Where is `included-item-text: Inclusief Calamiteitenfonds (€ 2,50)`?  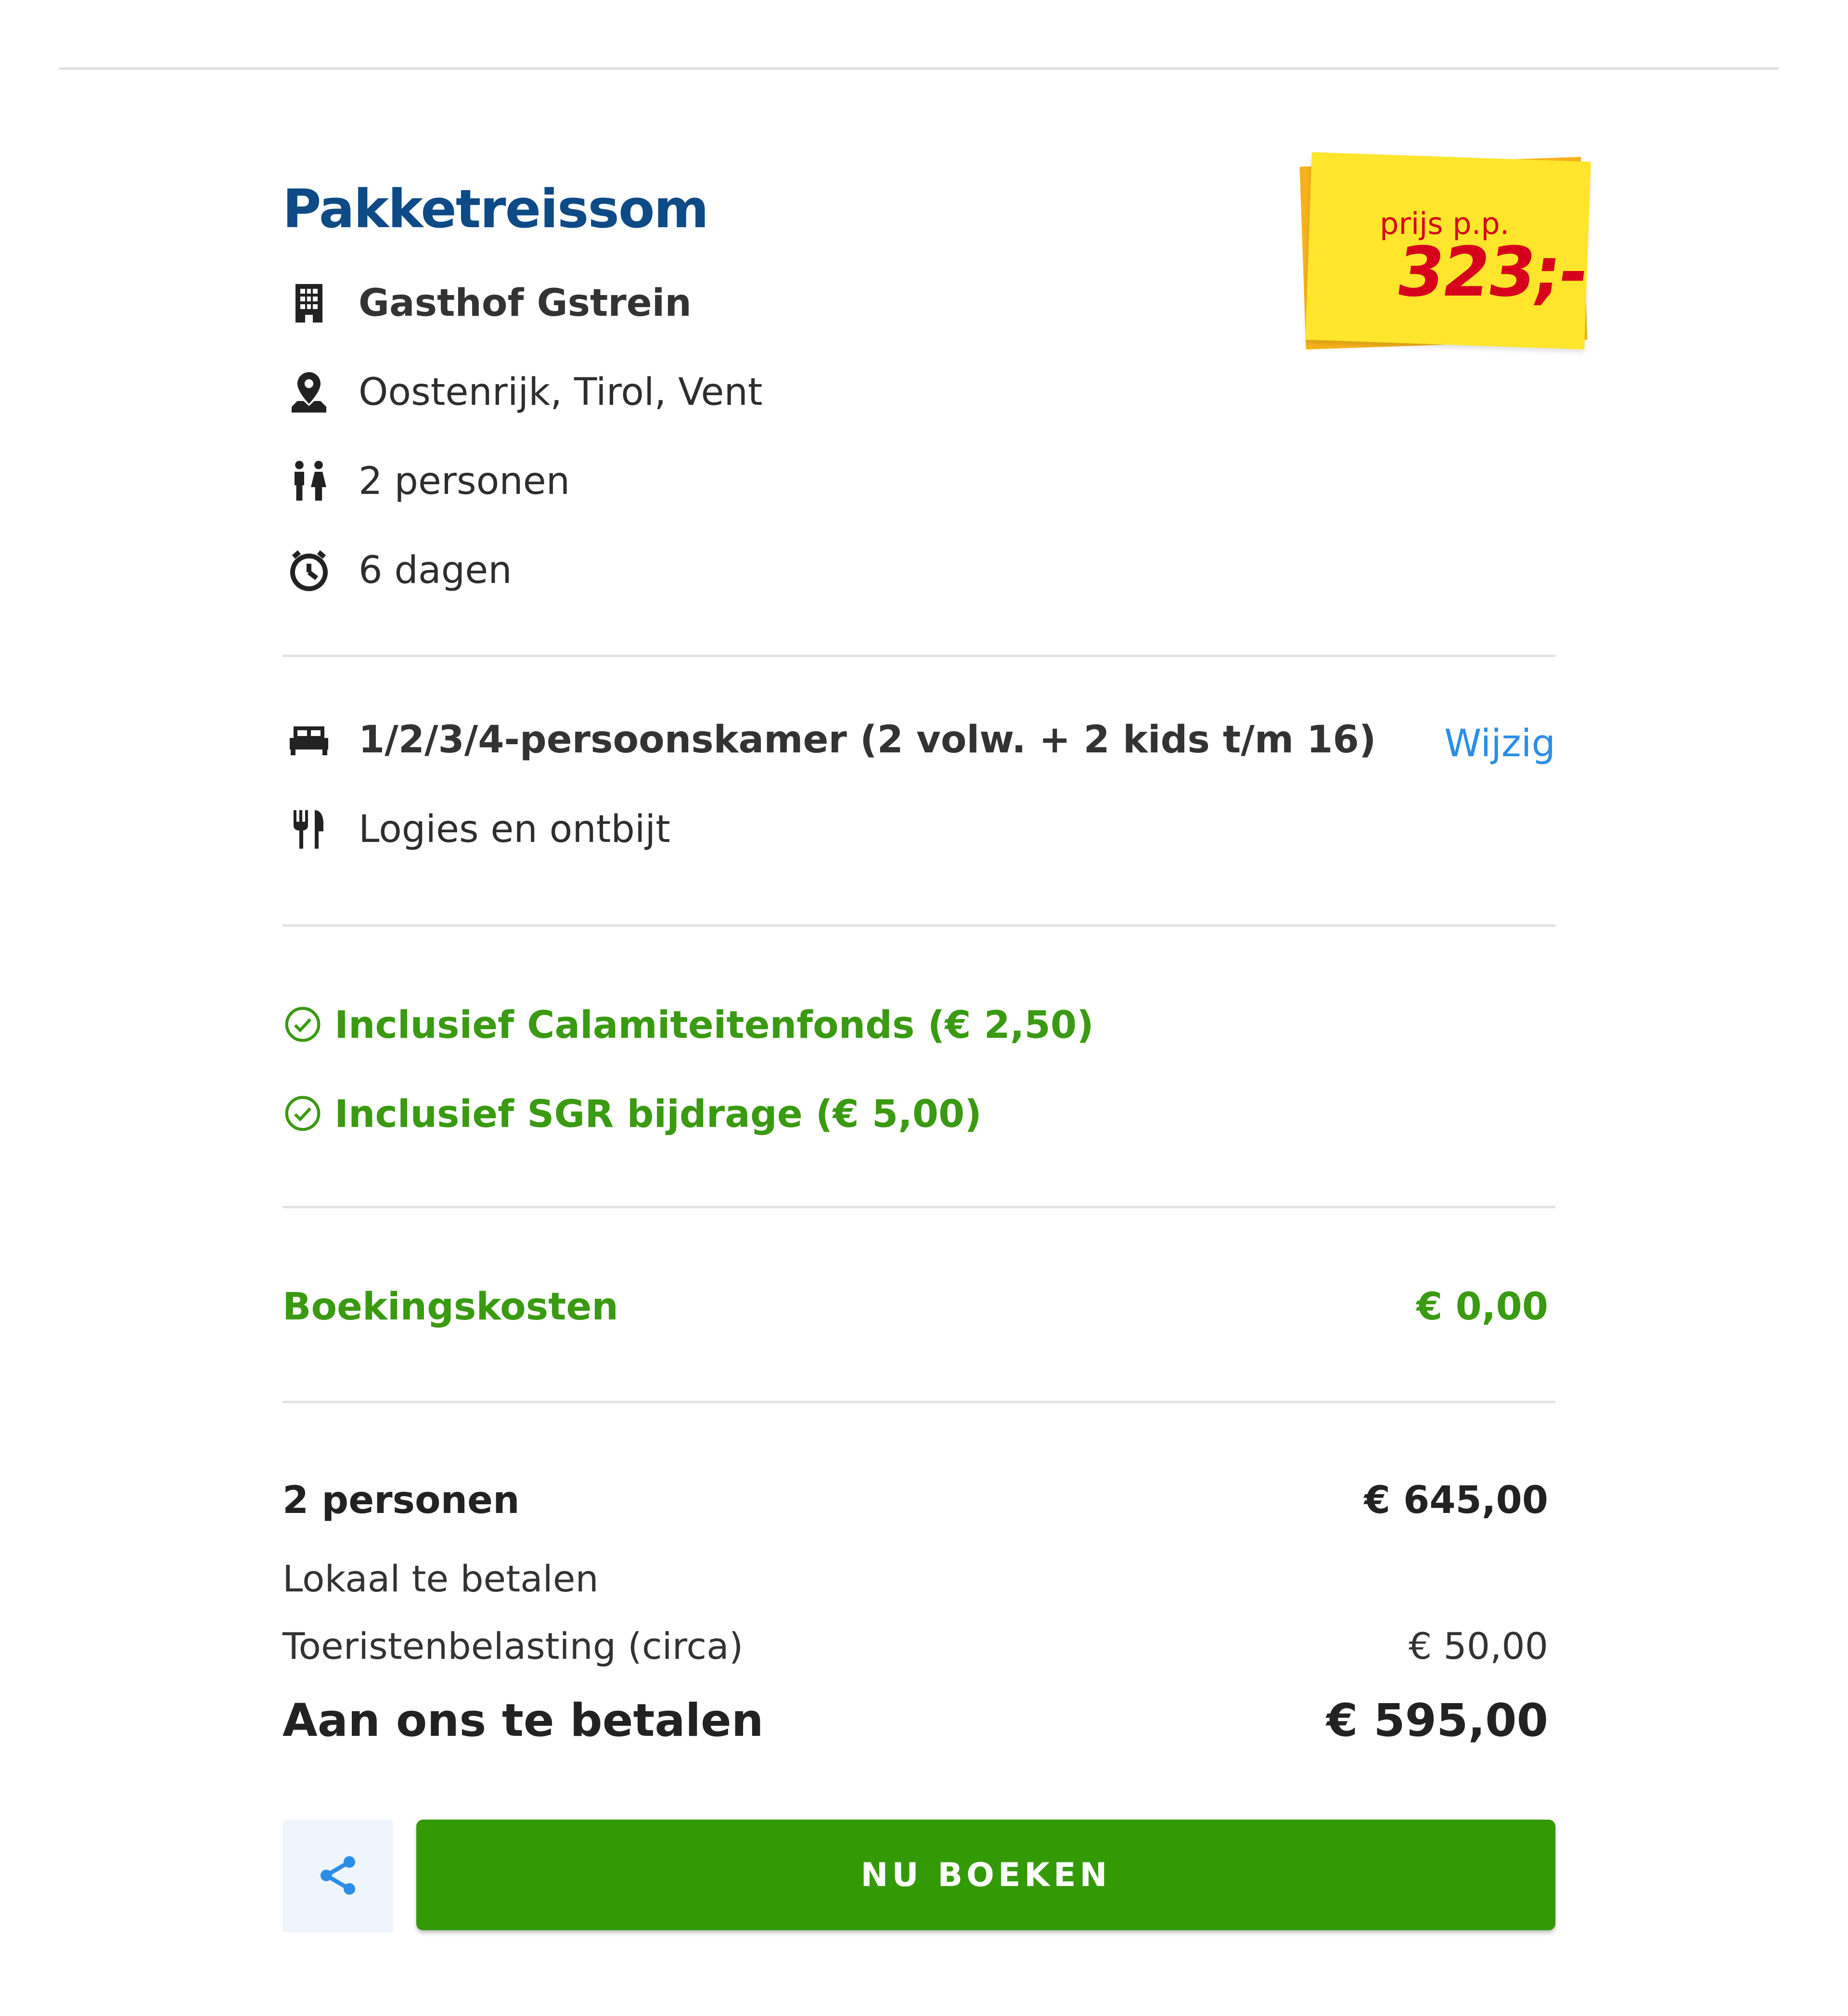 included-item-text: Inclusief Calamiteitenfonds (€ 2,50) is located at coordinates (714, 1025).